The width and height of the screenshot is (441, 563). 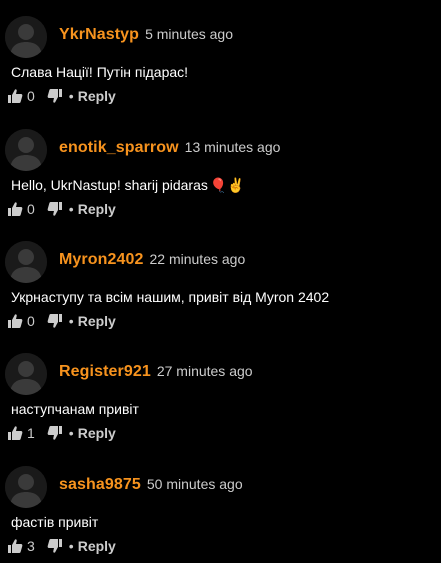 What do you see at coordinates (99, 35) in the screenshot?
I see `username-link: YkrNastyp` at bounding box center [99, 35].